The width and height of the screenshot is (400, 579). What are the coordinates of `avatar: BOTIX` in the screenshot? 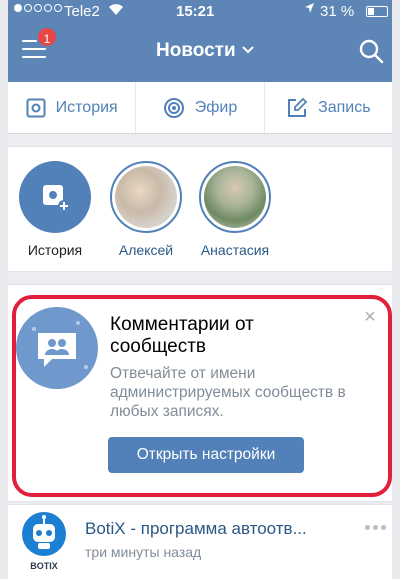 It's located at (44, 541).